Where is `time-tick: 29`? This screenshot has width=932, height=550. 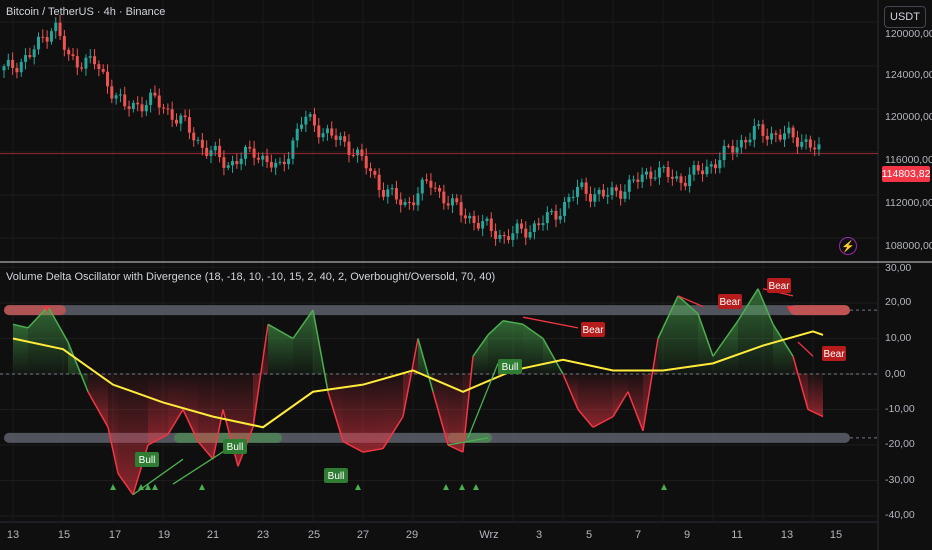
time-tick: 29 is located at coordinates (412, 535).